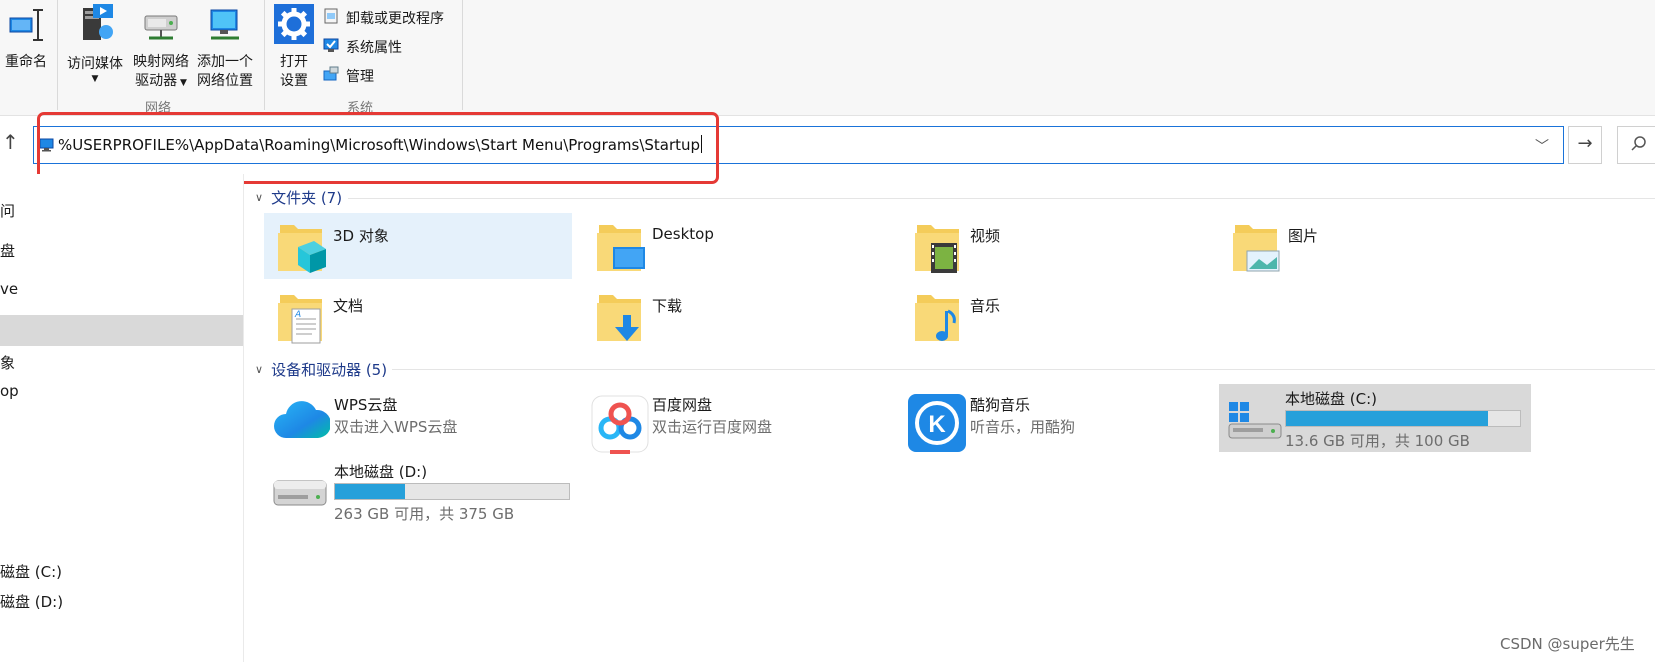  Describe the element at coordinates (122, 418) in the screenshot. I see `navigation-pane: 问 盘 ve 象 op 磁盘 (C:) 磁盘 (D:)` at that location.